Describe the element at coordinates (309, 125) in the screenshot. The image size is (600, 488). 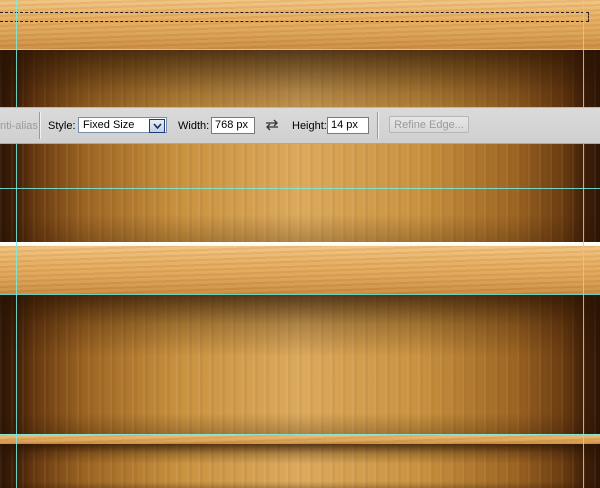
I see `height-label: Height:` at that location.